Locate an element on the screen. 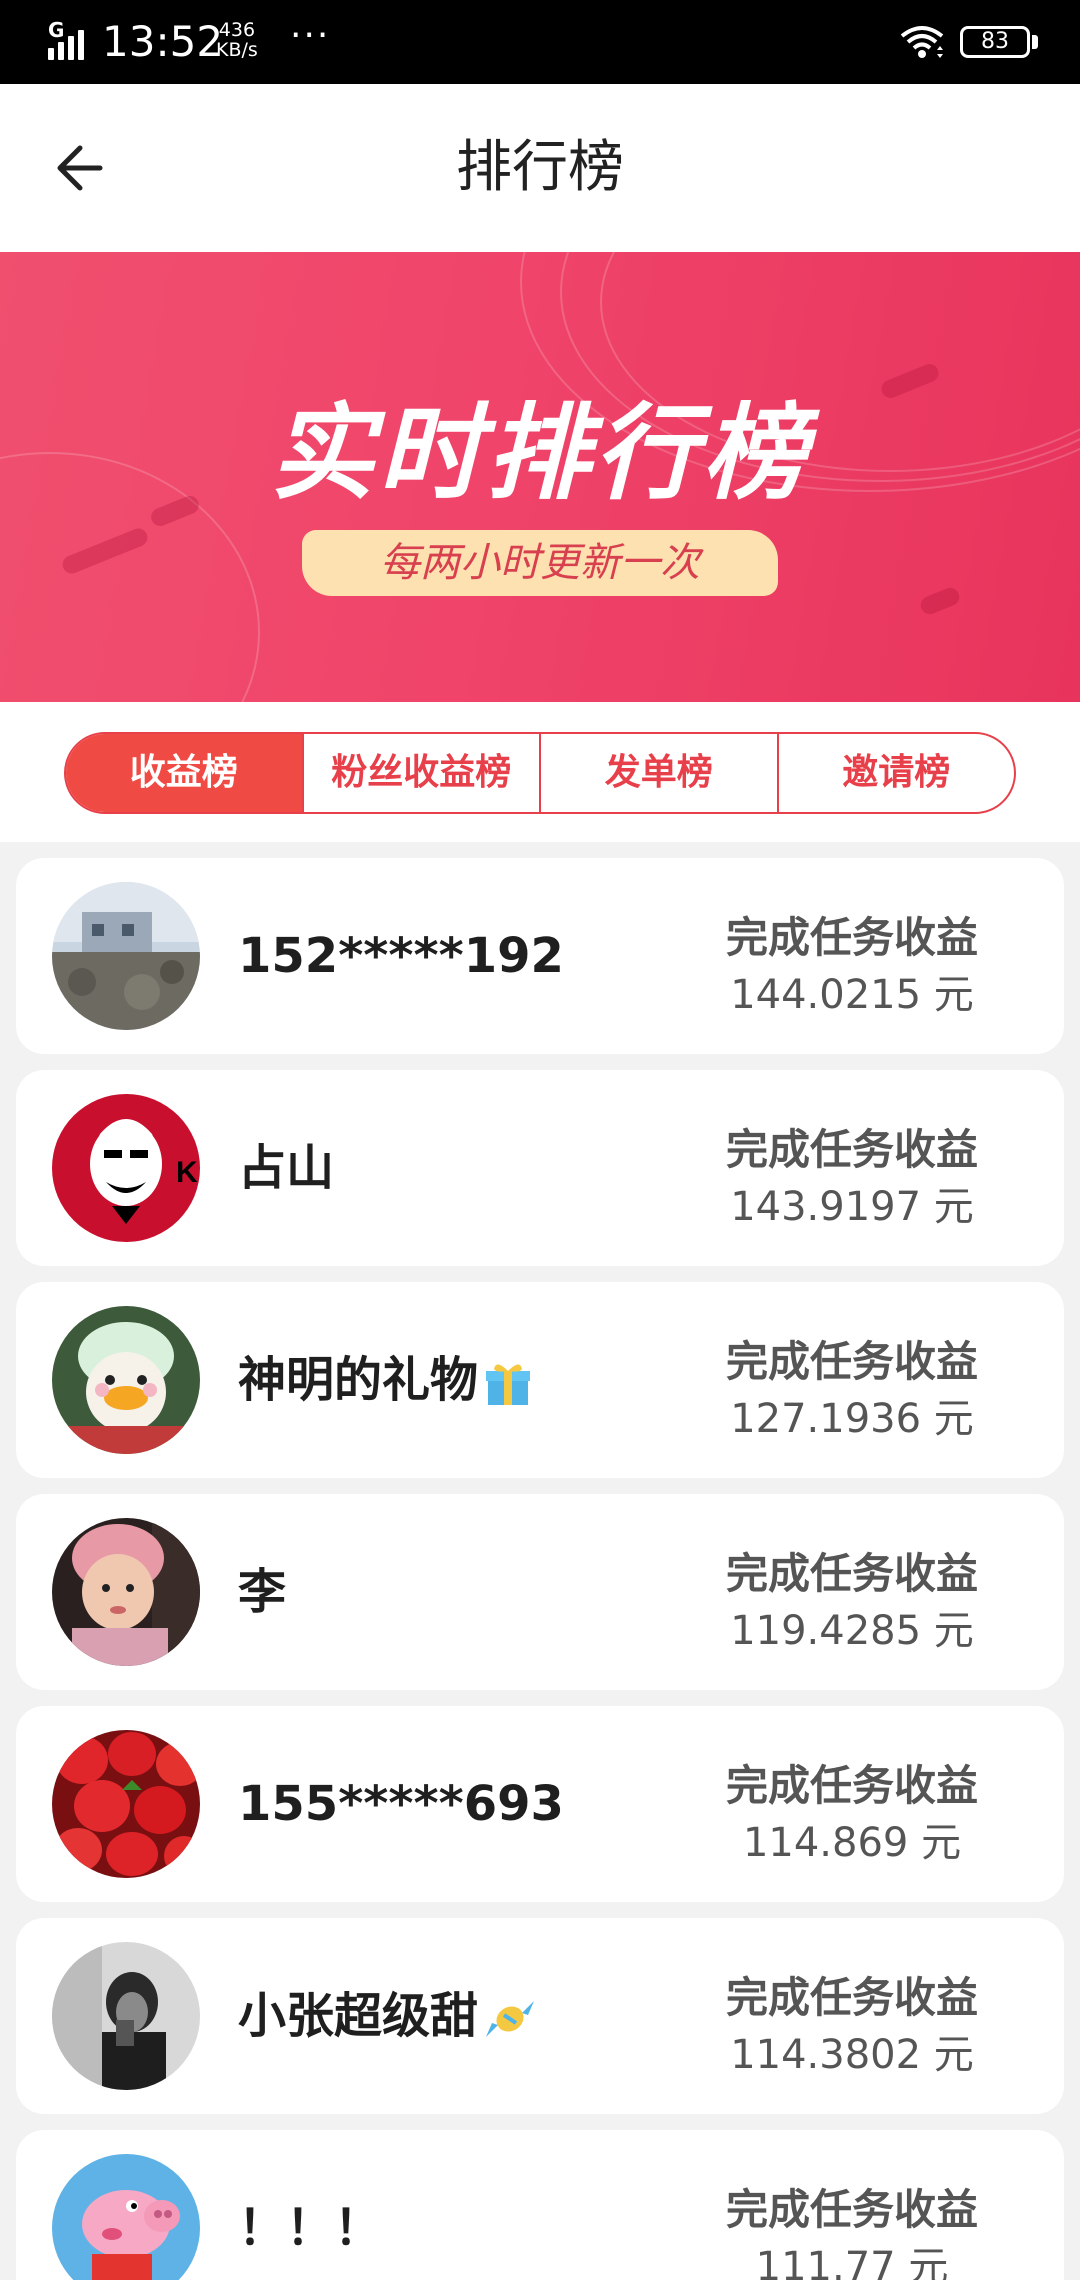 The height and width of the screenshot is (2280, 1080). earnings-amount: 114.3802 元 is located at coordinates (852, 2055).